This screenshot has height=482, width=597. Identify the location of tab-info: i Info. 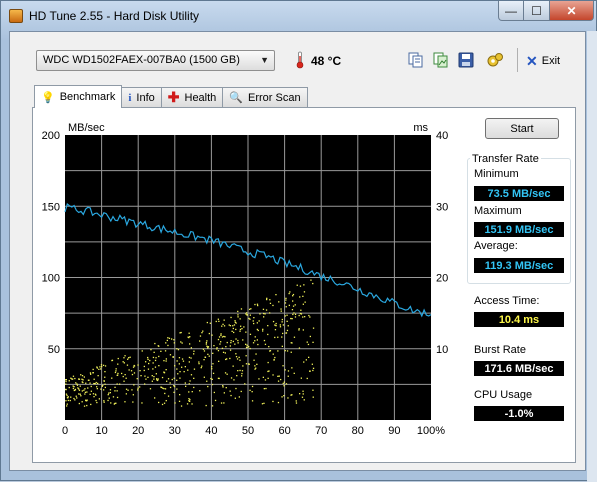
(141, 97).